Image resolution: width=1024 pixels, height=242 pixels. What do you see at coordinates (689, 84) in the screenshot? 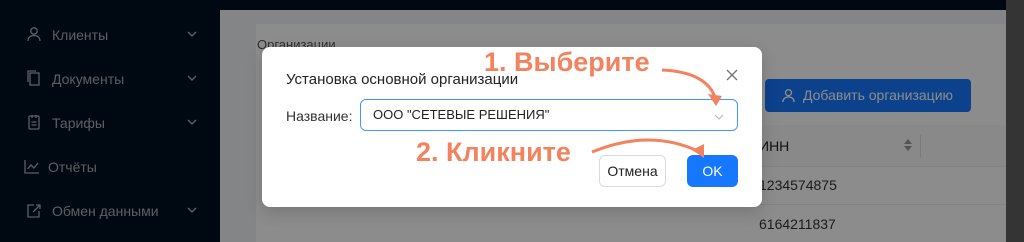
I see `arrow-to-select` at bounding box center [689, 84].